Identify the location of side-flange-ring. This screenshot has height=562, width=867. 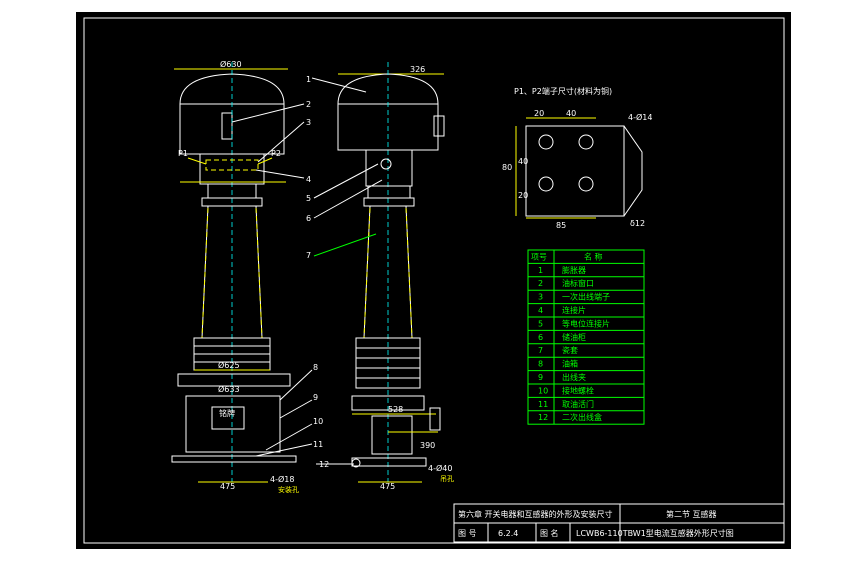
(389, 202).